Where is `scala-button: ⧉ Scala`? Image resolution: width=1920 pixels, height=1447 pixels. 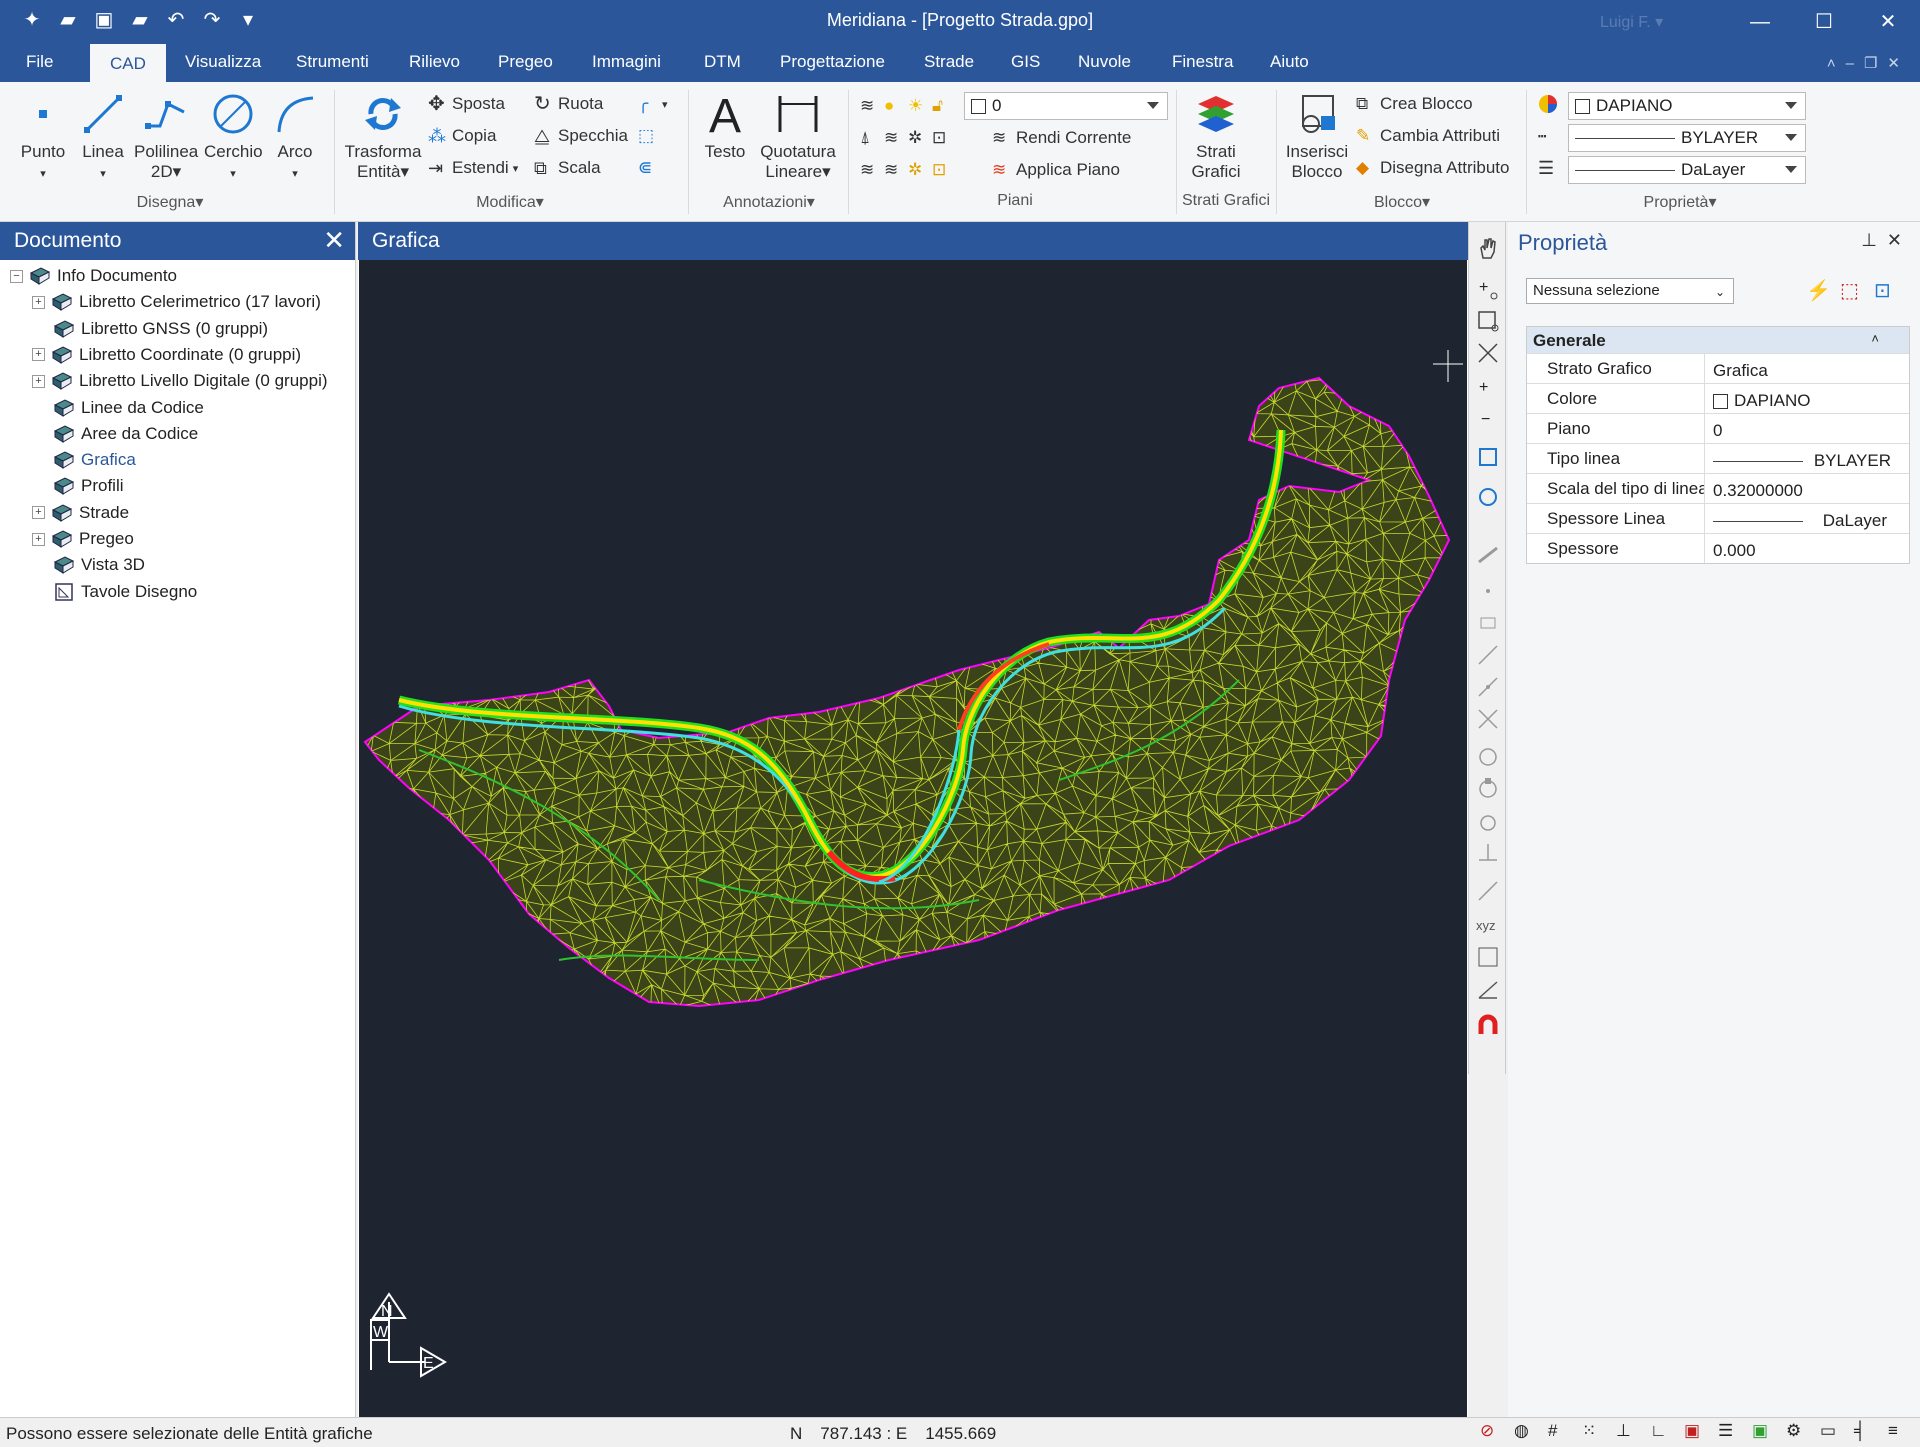
scala-button: ⧉ Scala is located at coordinates (567, 168).